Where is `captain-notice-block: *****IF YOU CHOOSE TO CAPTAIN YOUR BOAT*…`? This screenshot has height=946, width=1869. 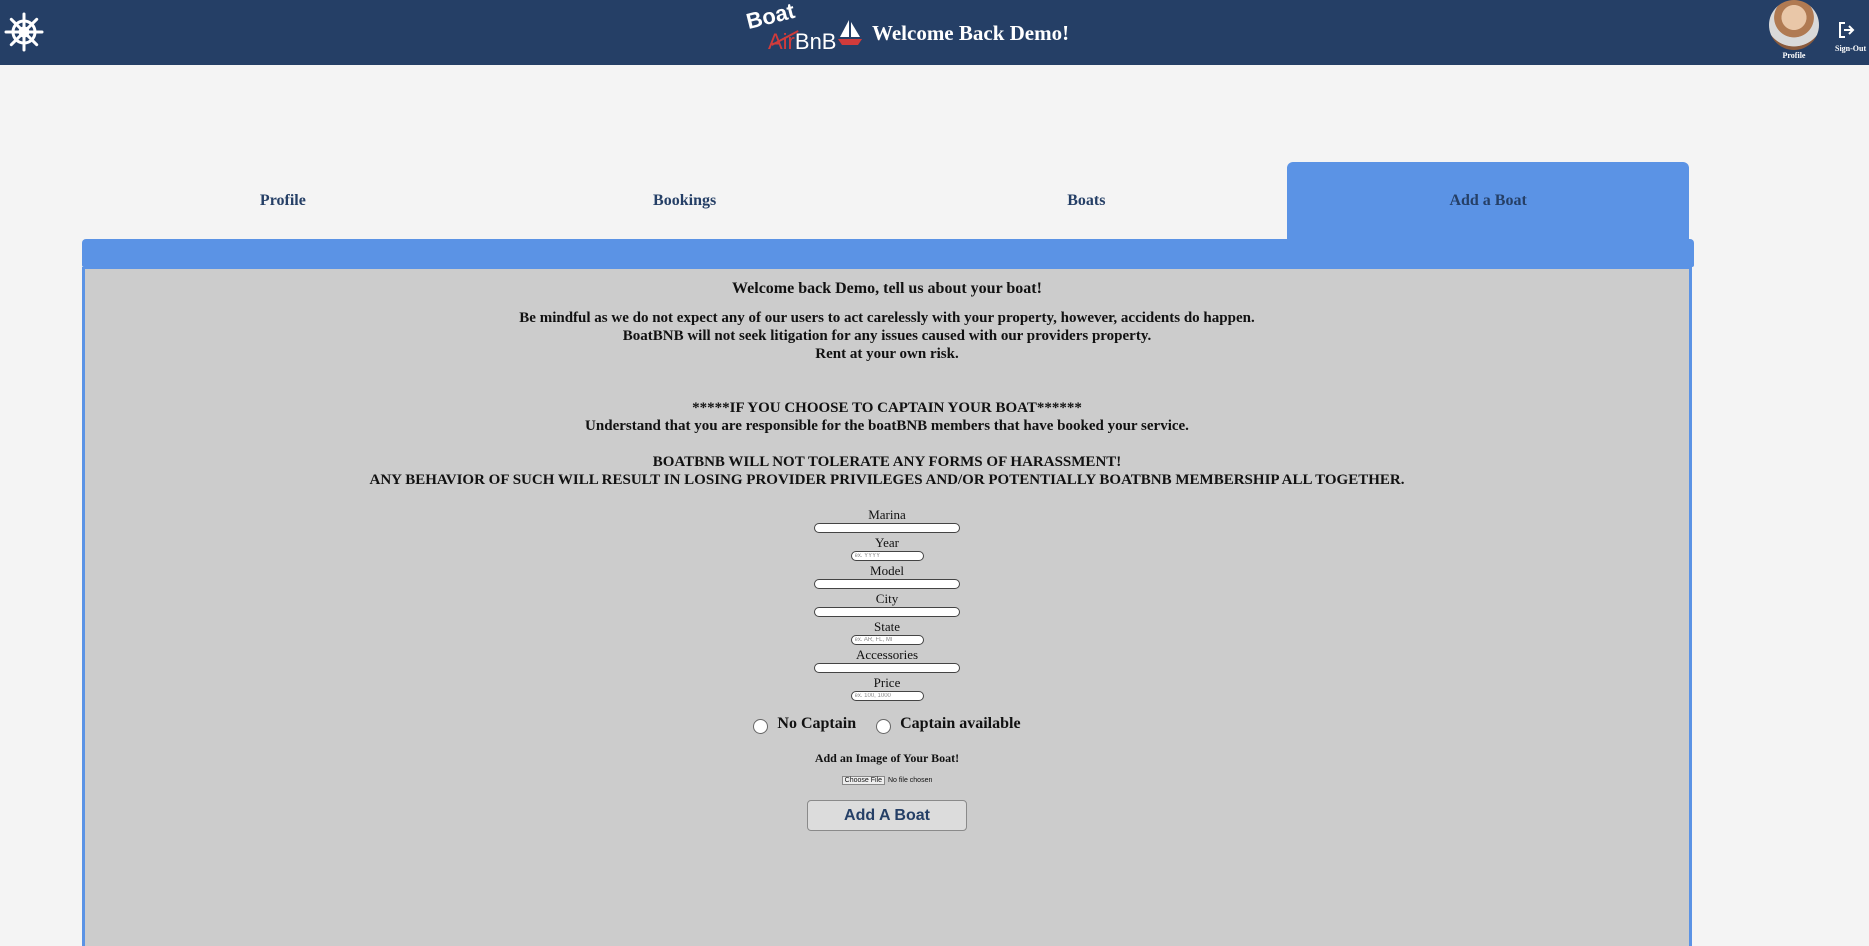 captain-notice-block: *****IF YOU CHOOSE TO CAPTAIN YOUR BOAT*… is located at coordinates (887, 417).